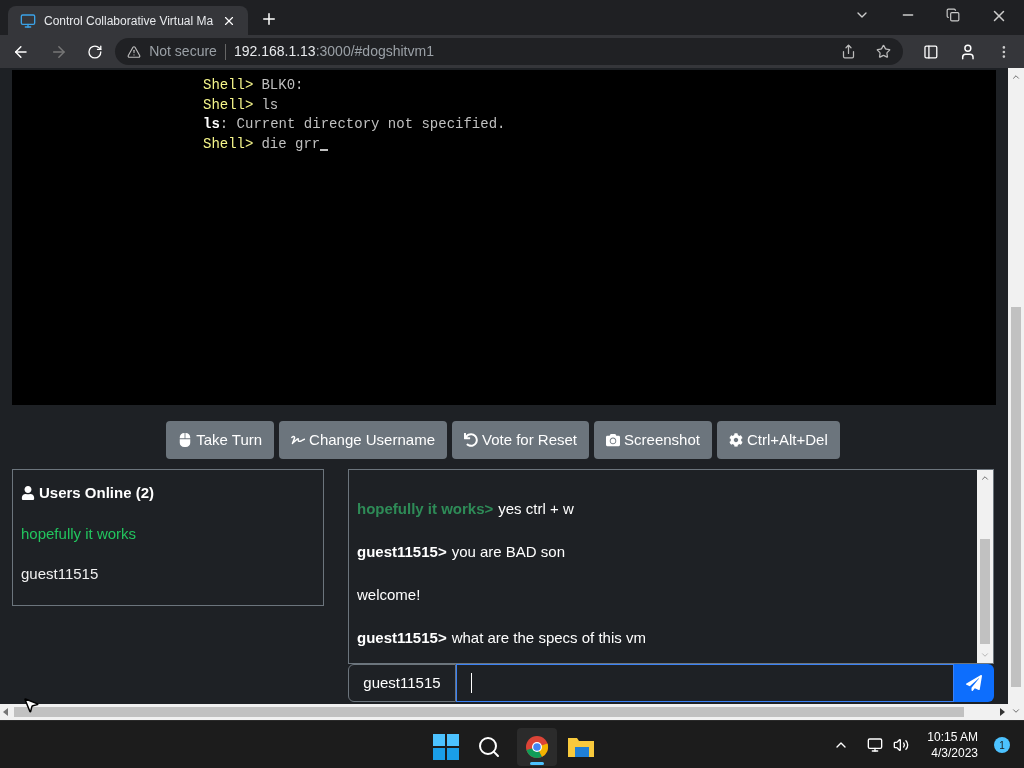 The width and height of the screenshot is (1024, 768). Describe the element at coordinates (363, 440) in the screenshot. I see `action-button: Change Username` at that location.